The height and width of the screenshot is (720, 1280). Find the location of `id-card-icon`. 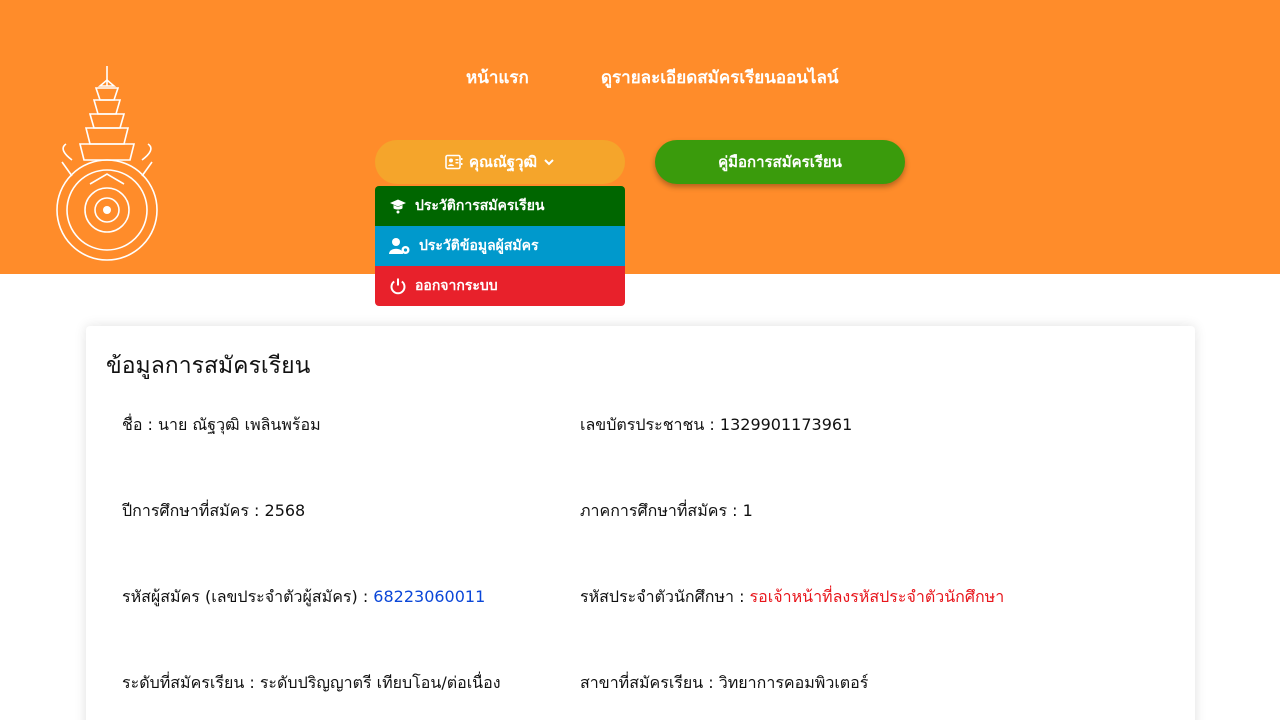

id-card-icon is located at coordinates (454, 162).